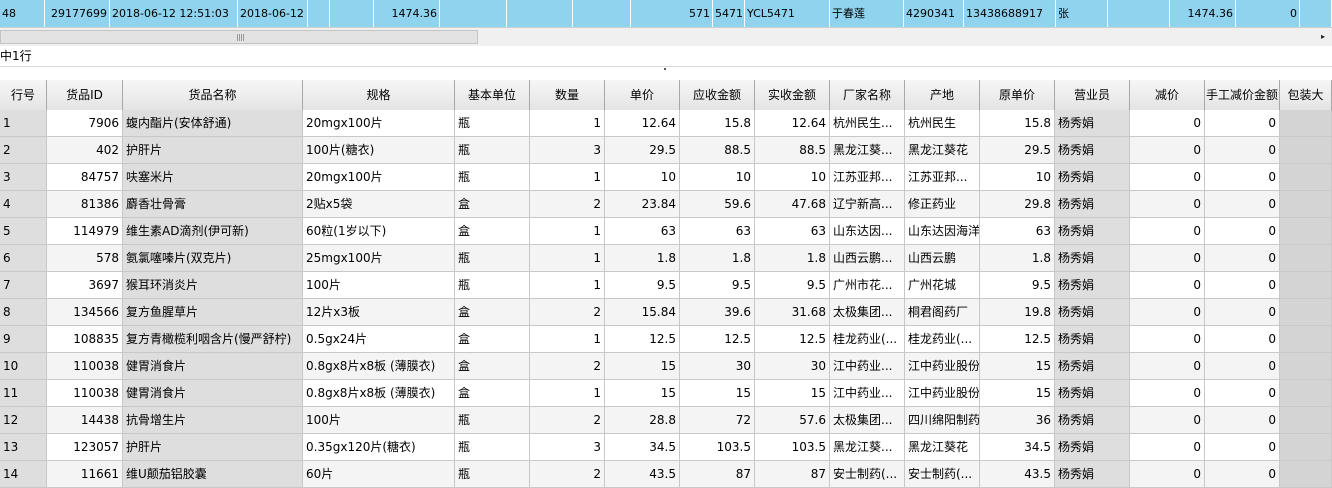 The height and width of the screenshot is (488, 1332). Describe the element at coordinates (567, 366) in the screenshot. I see `cell-quantity: 2` at that location.